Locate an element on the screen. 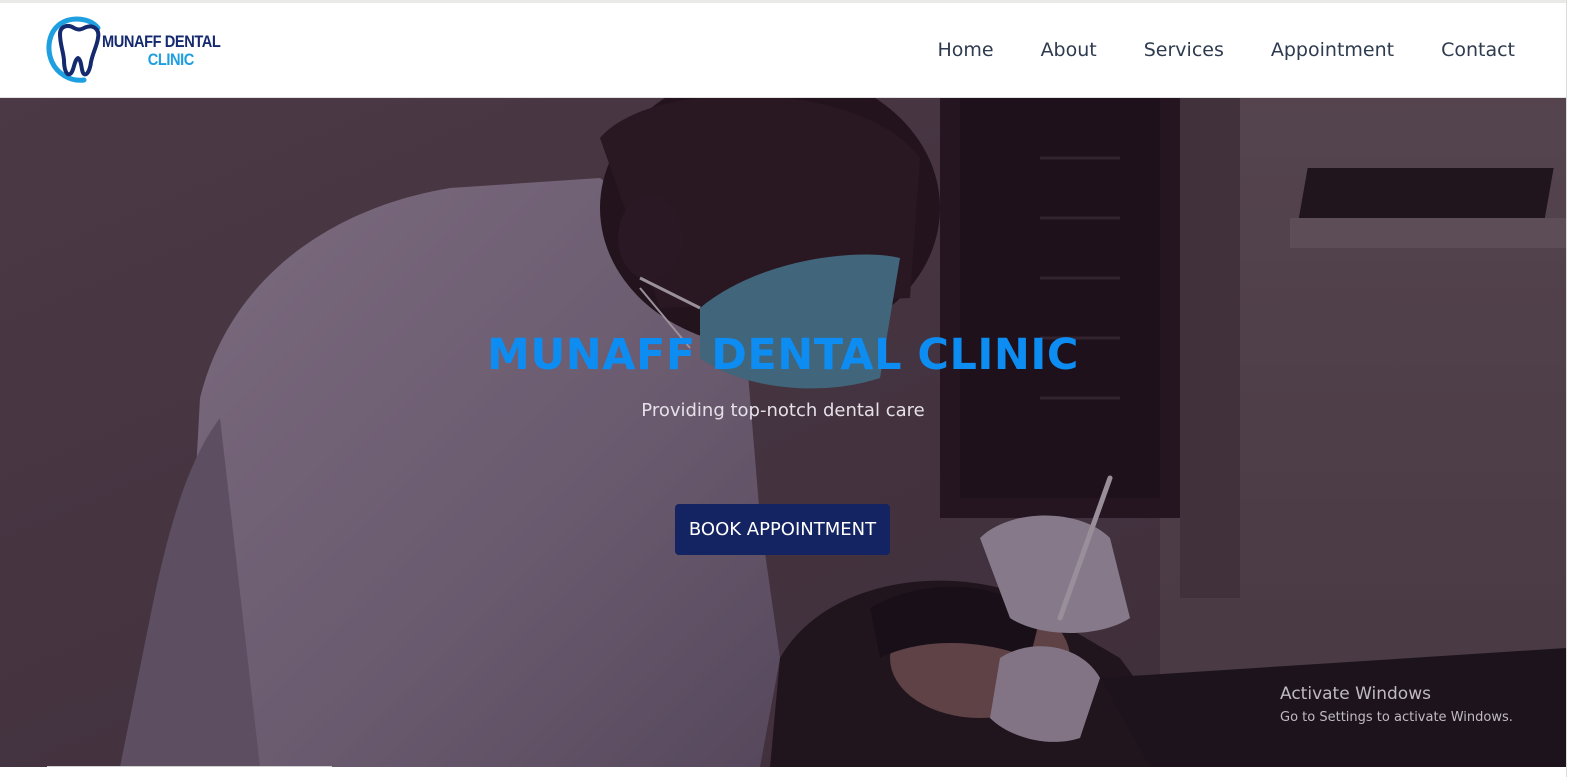  clinic-logo: MUNAFF DENTAL CLINIC is located at coordinates (136, 50).